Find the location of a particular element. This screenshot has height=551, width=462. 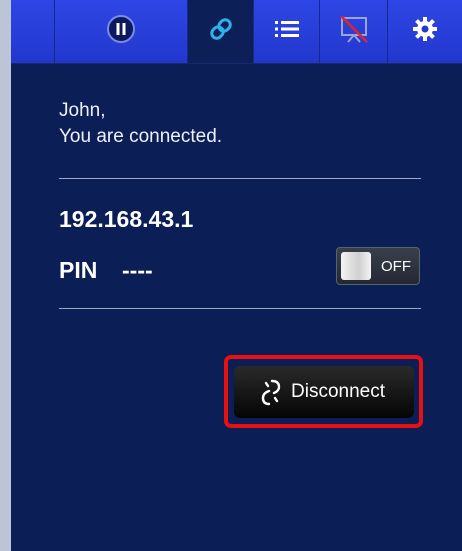

presentation-toggle-button is located at coordinates (353, 31).